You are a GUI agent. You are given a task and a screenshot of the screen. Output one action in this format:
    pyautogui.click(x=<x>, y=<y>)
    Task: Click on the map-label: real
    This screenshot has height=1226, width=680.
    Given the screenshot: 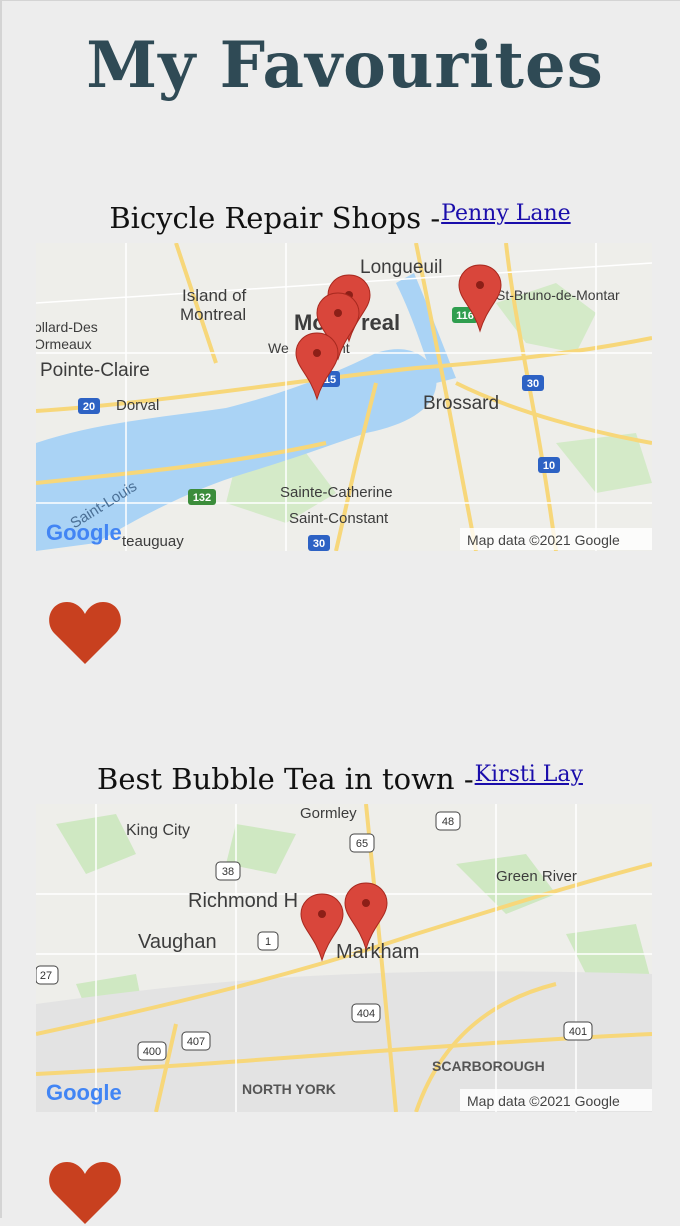 What is the action you would take?
    pyautogui.click(x=380, y=322)
    